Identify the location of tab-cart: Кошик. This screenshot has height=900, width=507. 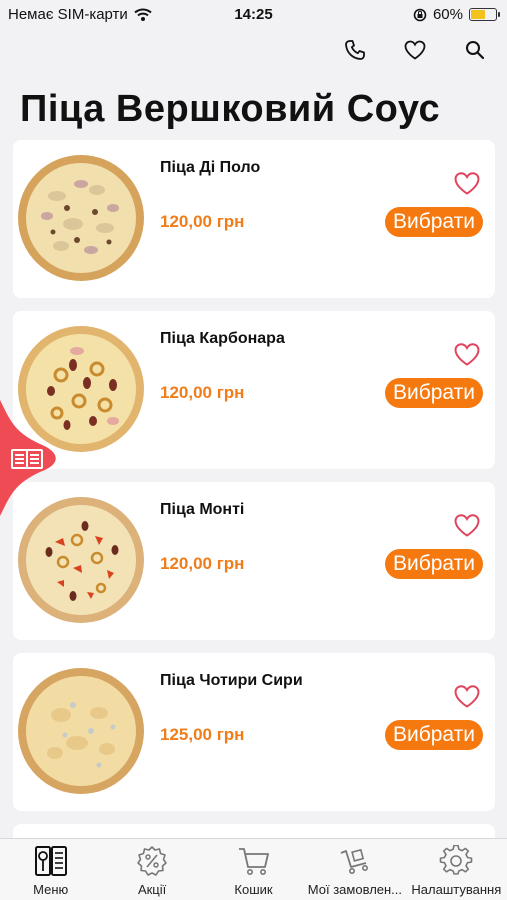
(253, 869).